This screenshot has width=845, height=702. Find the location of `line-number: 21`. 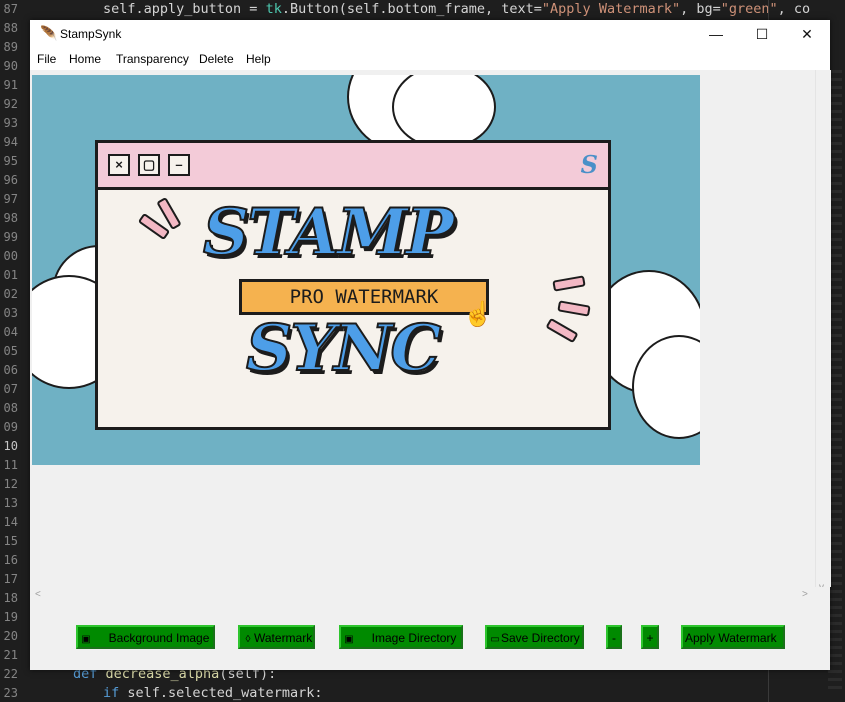

line-number: 21 is located at coordinates (10, 655).